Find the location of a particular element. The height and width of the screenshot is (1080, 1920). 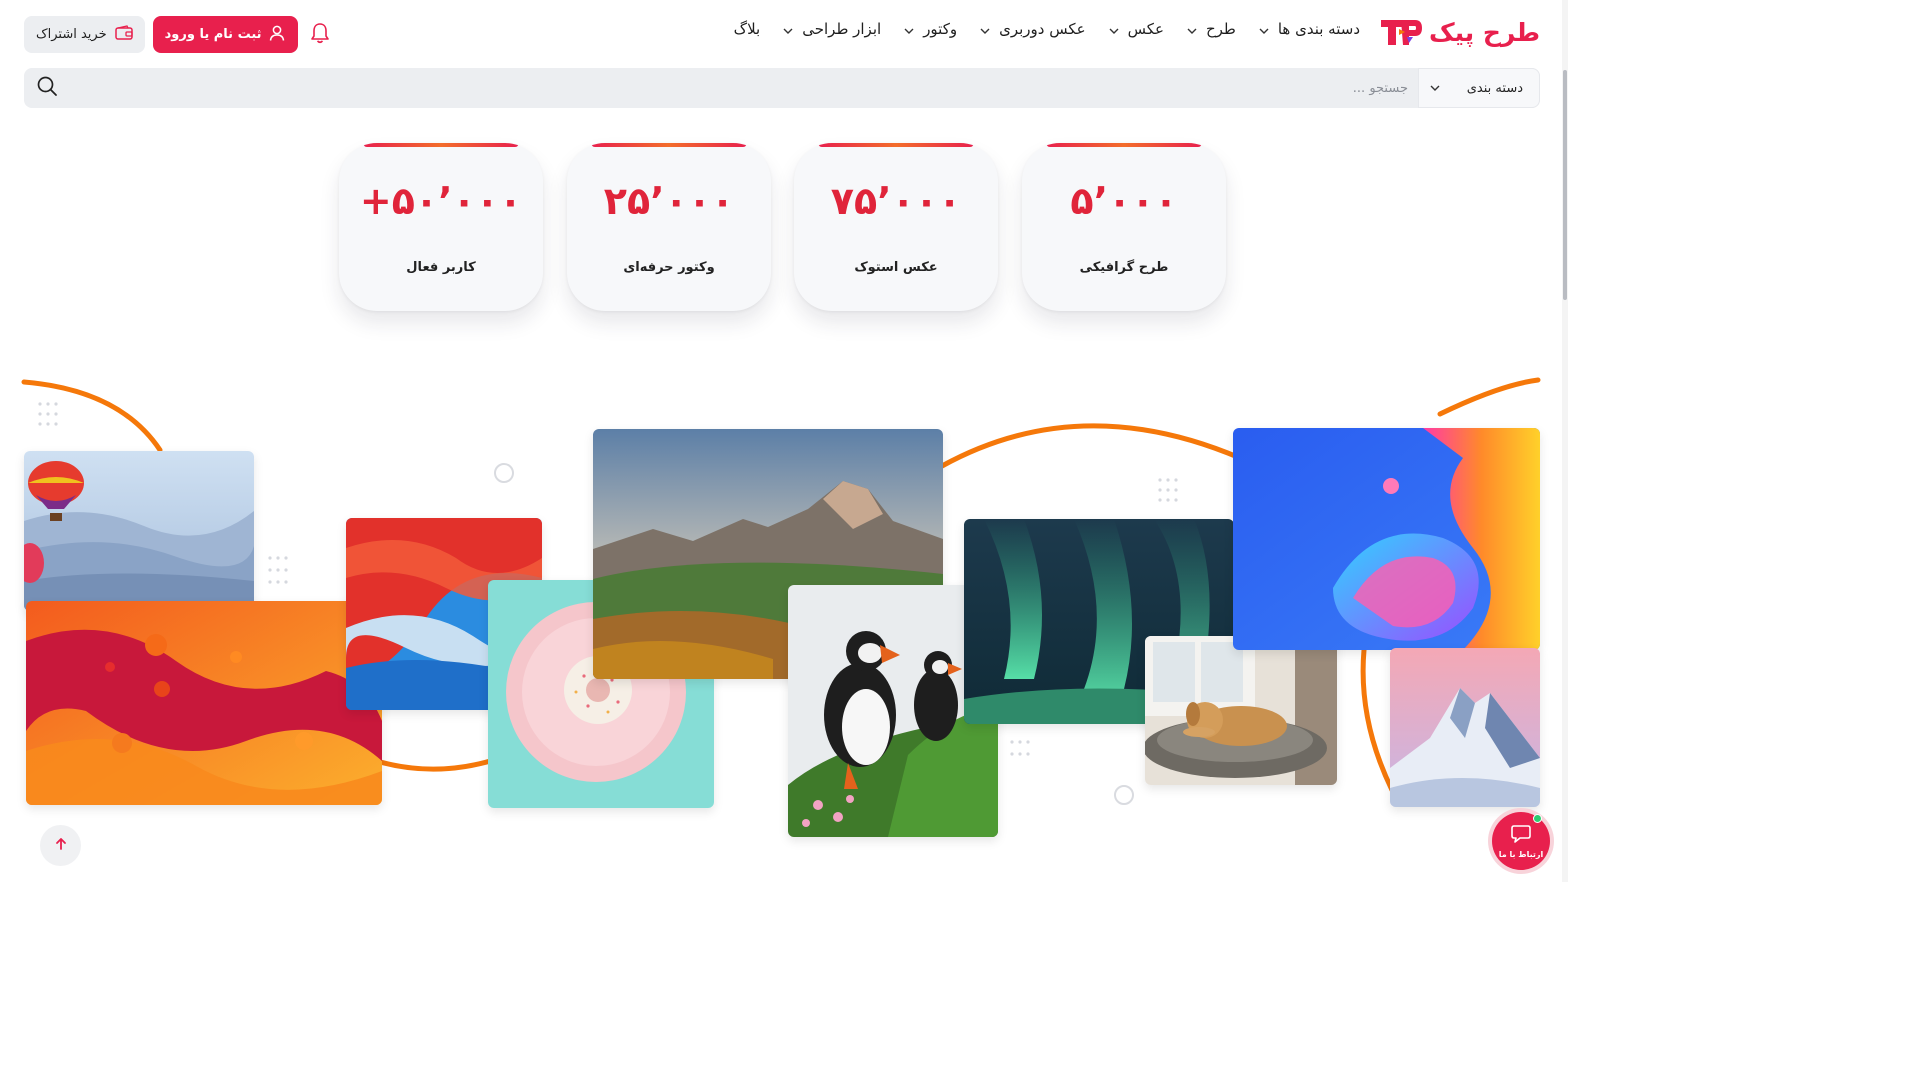

nav-item-label: وکتور is located at coordinates (940, 29).